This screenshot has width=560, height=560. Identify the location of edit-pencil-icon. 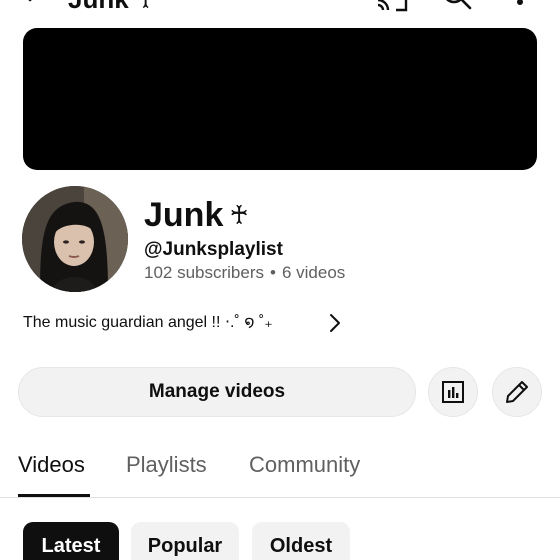
(517, 392).